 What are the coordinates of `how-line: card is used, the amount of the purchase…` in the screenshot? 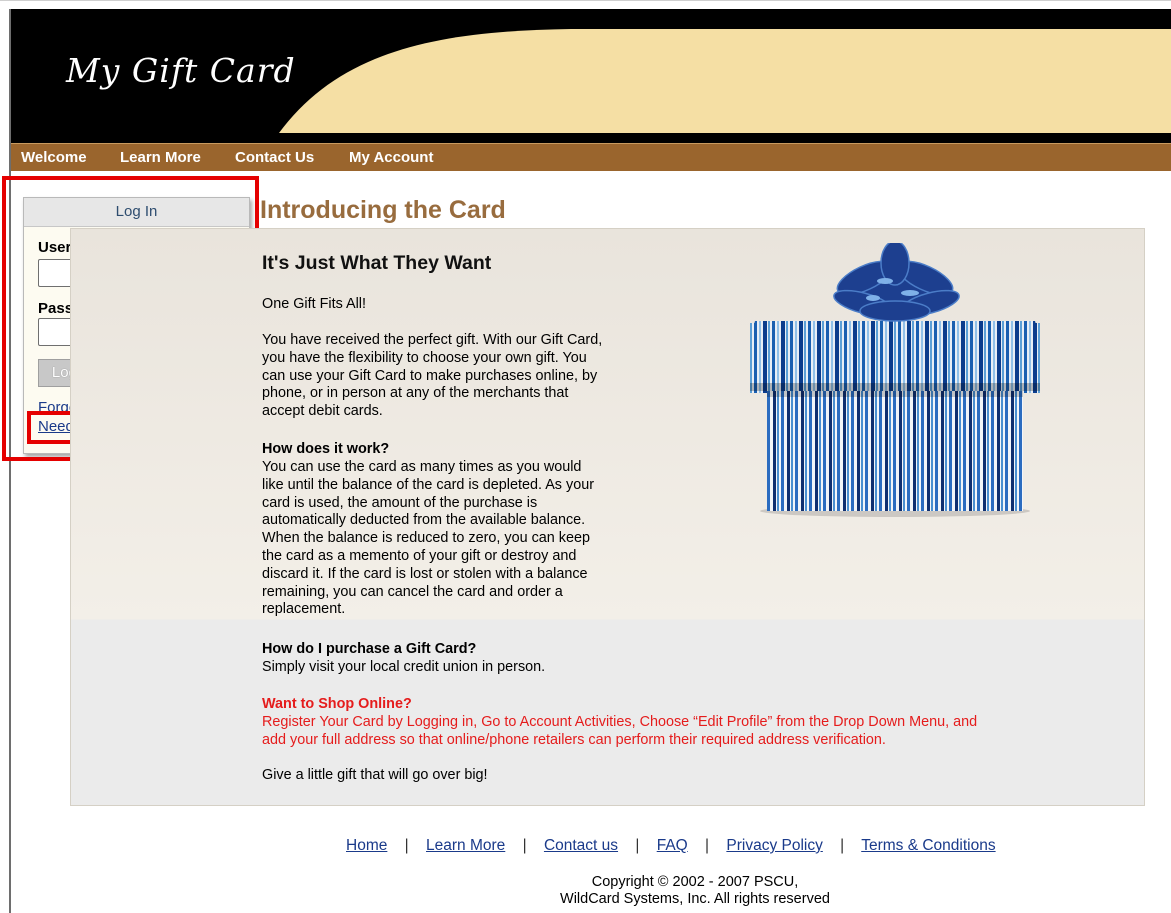 It's located at (400, 502).